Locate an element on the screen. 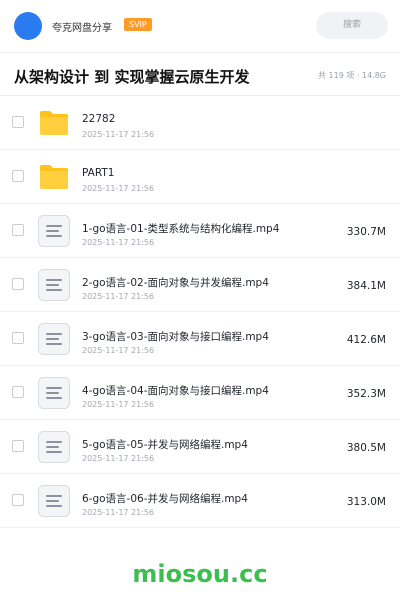  file-size: 330.7M is located at coordinates (366, 232).